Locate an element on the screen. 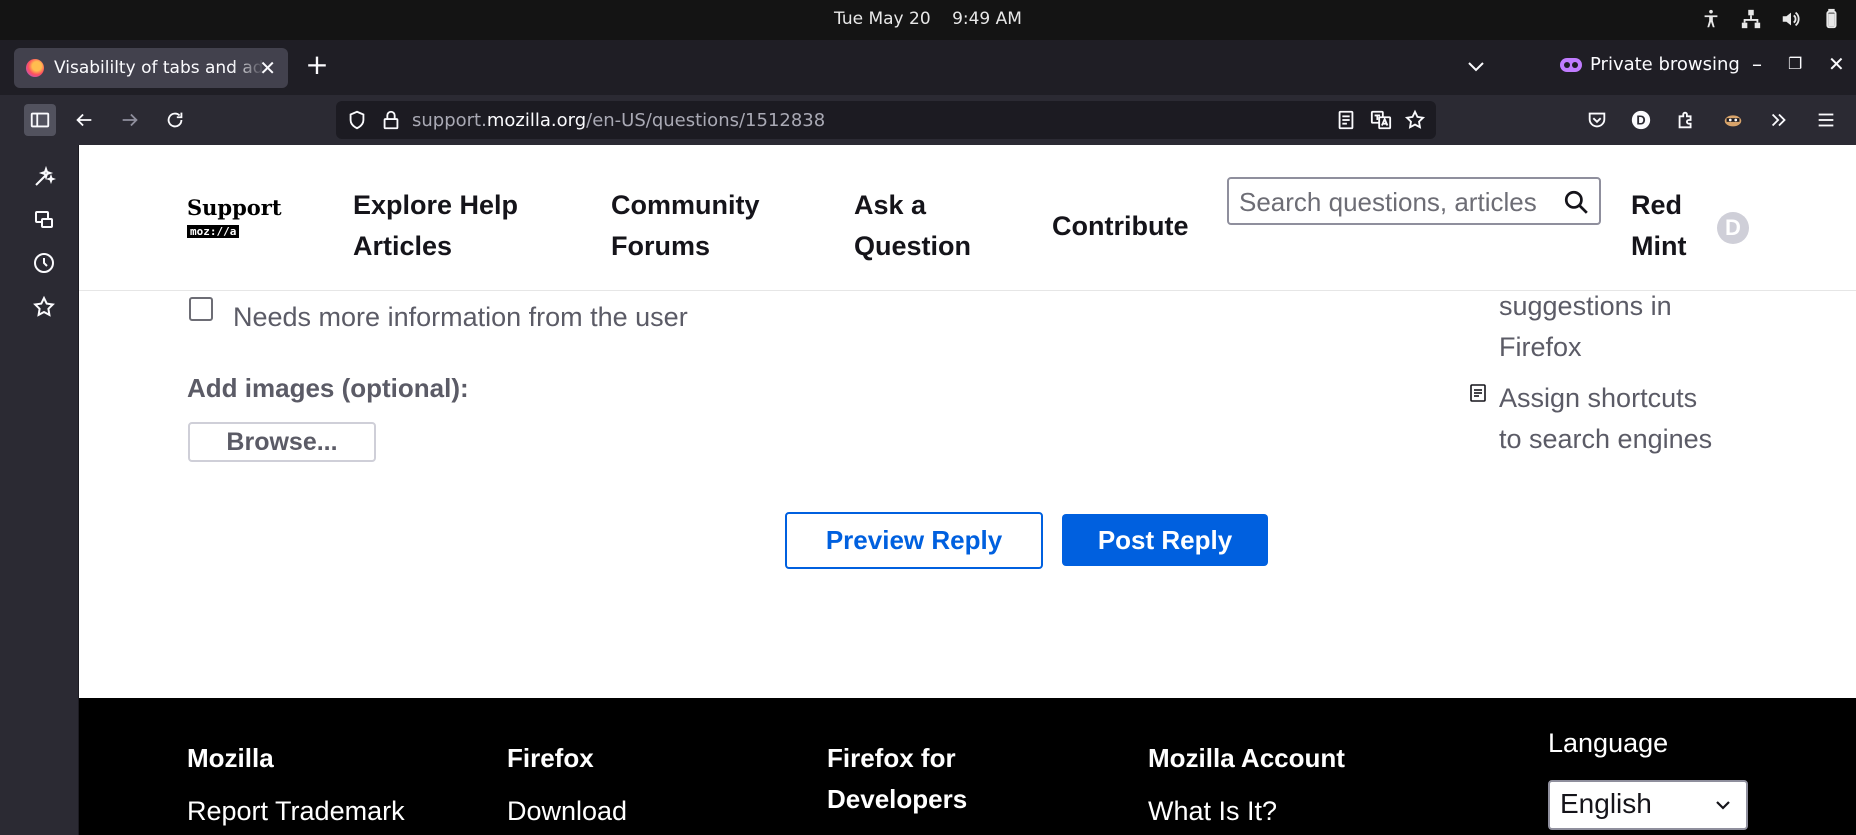 This screenshot has height=835, width=1856. puzzle-icon is located at coordinates (1685, 120).